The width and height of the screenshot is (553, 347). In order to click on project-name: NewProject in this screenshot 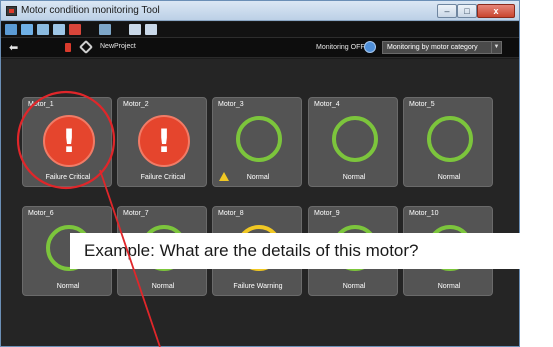, I will do `click(118, 46)`.